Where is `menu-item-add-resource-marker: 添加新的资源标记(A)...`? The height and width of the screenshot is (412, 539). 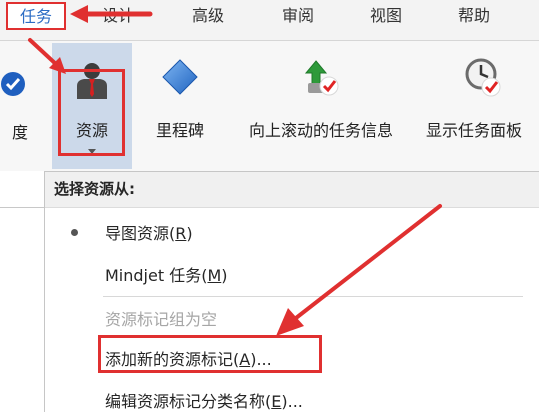 menu-item-add-resource-marker: 添加新的资源标记(A)... is located at coordinates (188, 358).